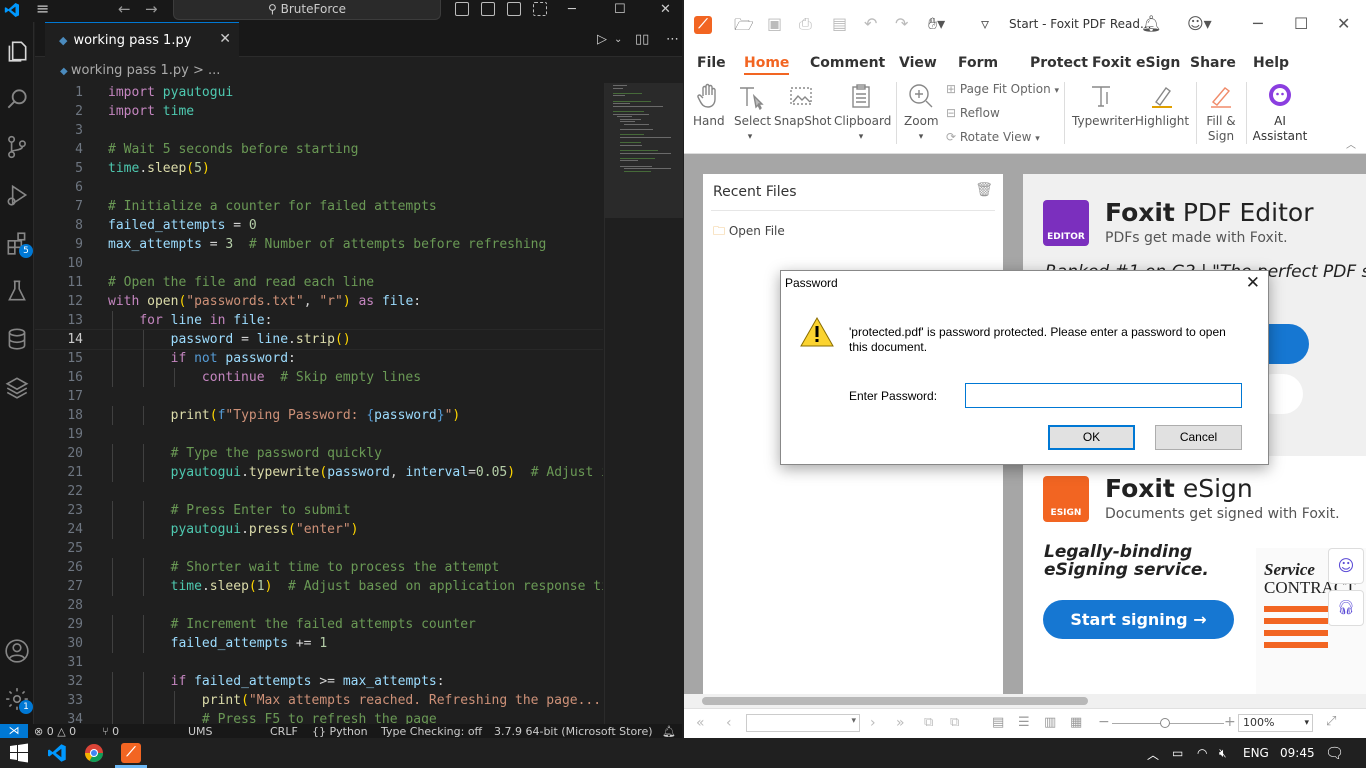  What do you see at coordinates (839, 23) in the screenshot?
I see `file-icon: ▤` at bounding box center [839, 23].